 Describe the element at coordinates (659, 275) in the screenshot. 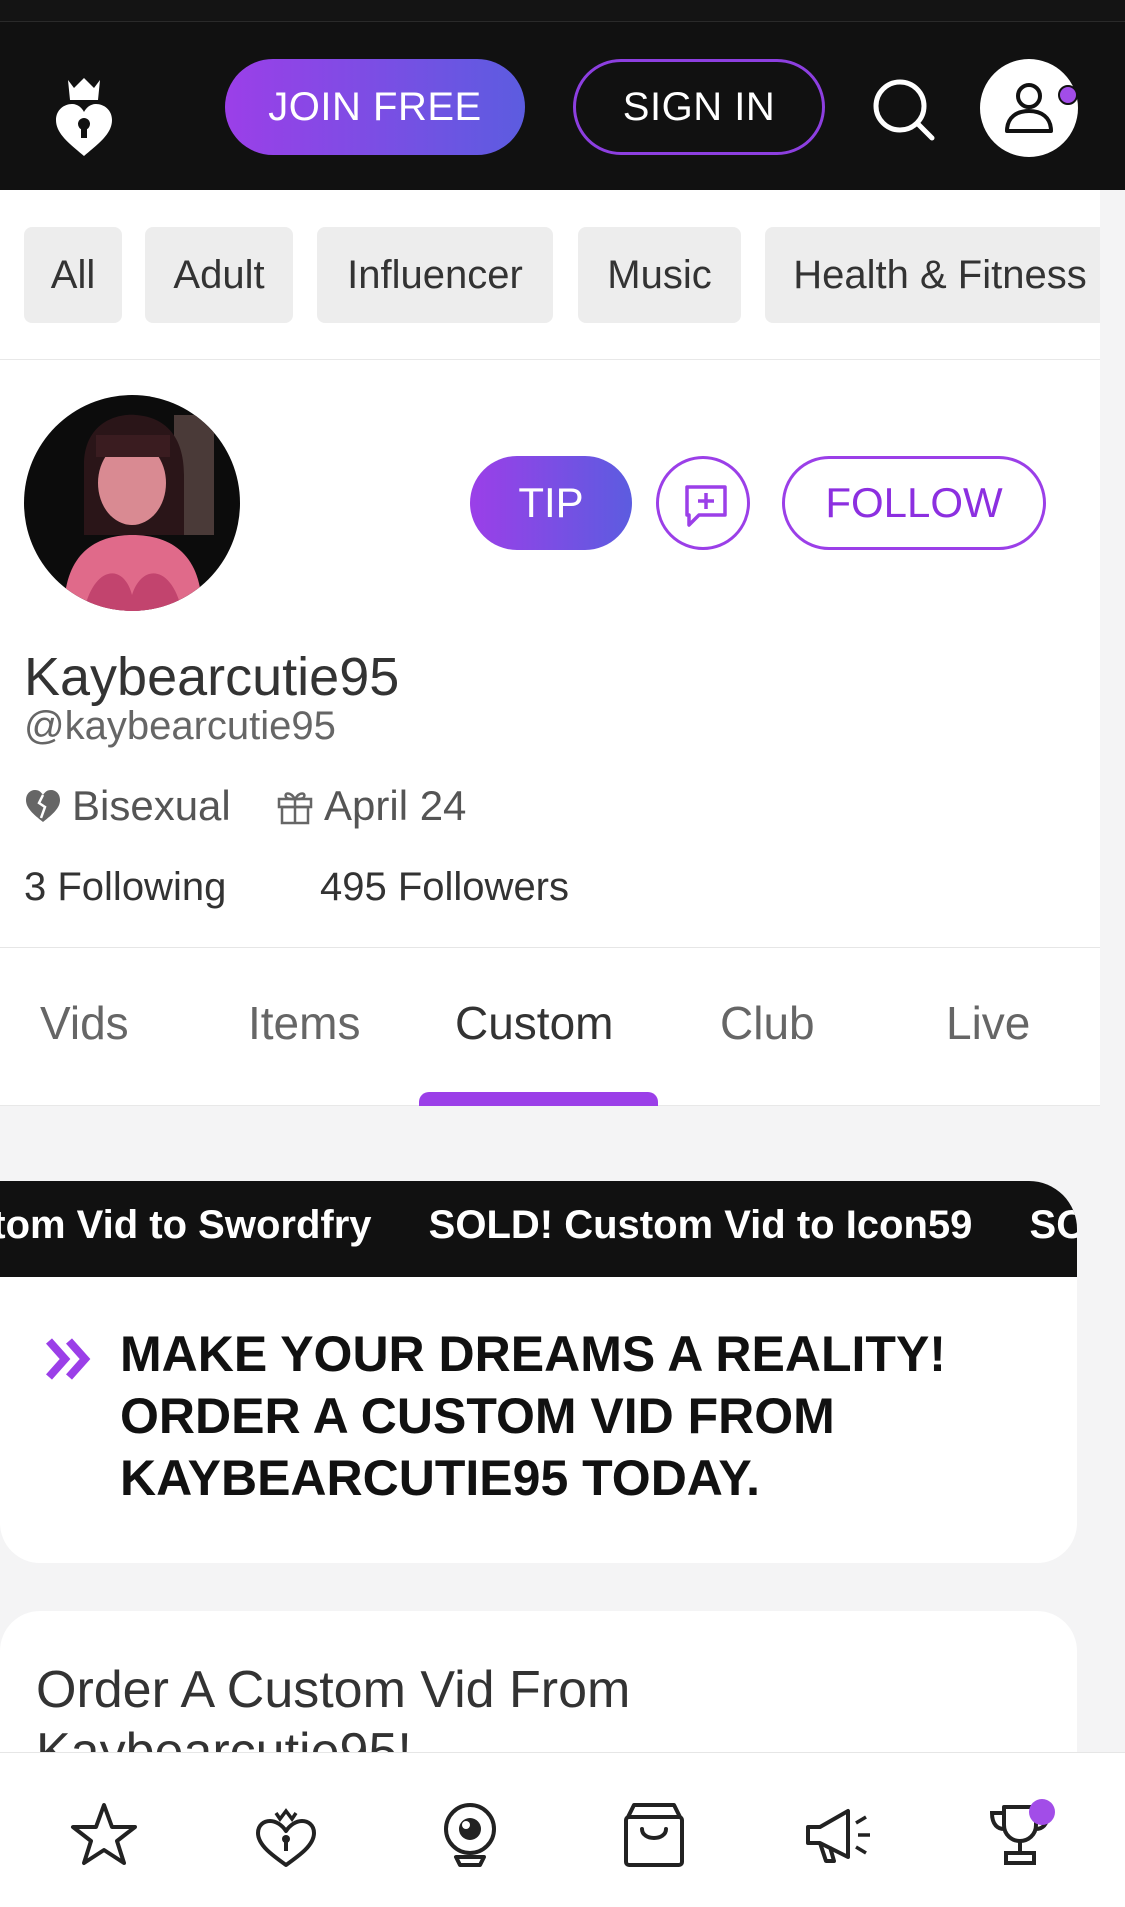

I see `category-music: Music` at that location.